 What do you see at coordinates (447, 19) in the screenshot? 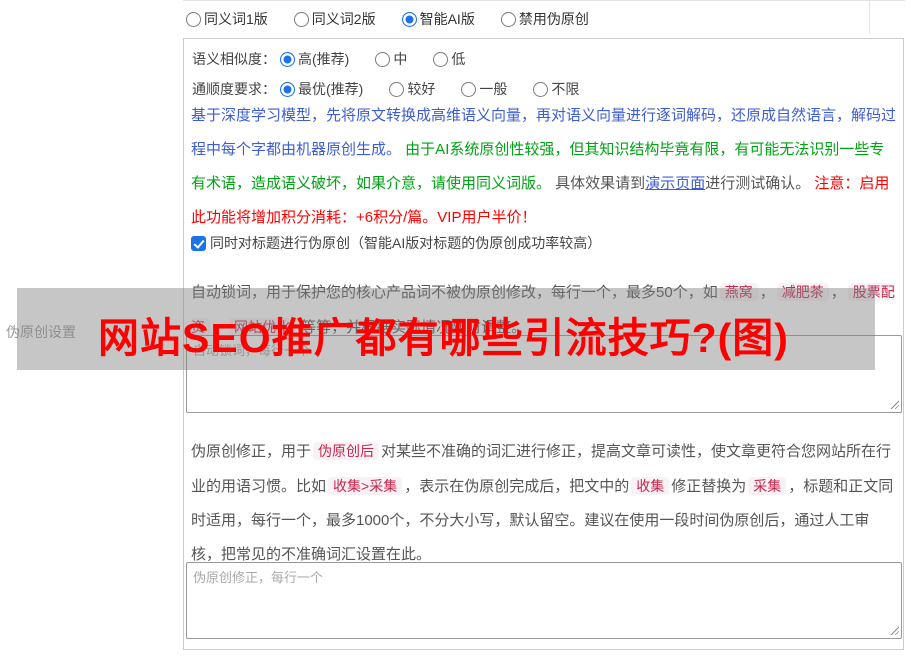
I see `radio-option-label: 智能AI版` at bounding box center [447, 19].